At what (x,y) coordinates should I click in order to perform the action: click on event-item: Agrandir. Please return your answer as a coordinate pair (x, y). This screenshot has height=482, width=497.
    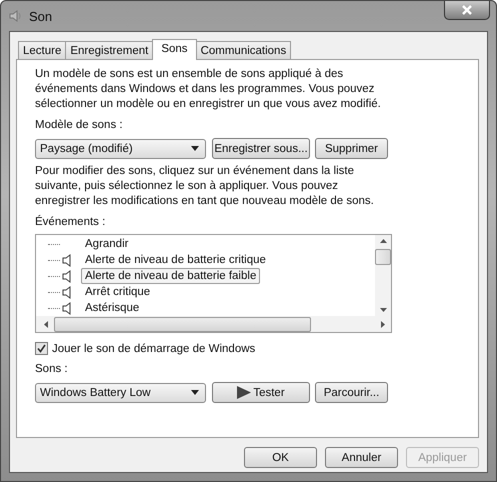
    Looking at the image, I should click on (106, 244).